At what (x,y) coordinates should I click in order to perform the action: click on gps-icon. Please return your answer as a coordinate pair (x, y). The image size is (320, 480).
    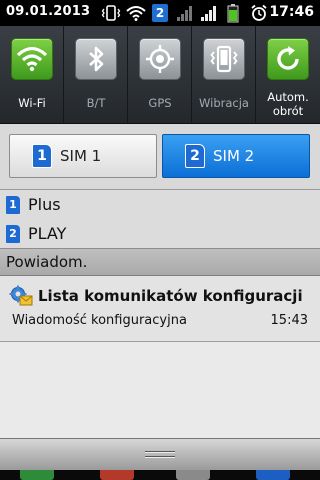
    Looking at the image, I should click on (160, 59).